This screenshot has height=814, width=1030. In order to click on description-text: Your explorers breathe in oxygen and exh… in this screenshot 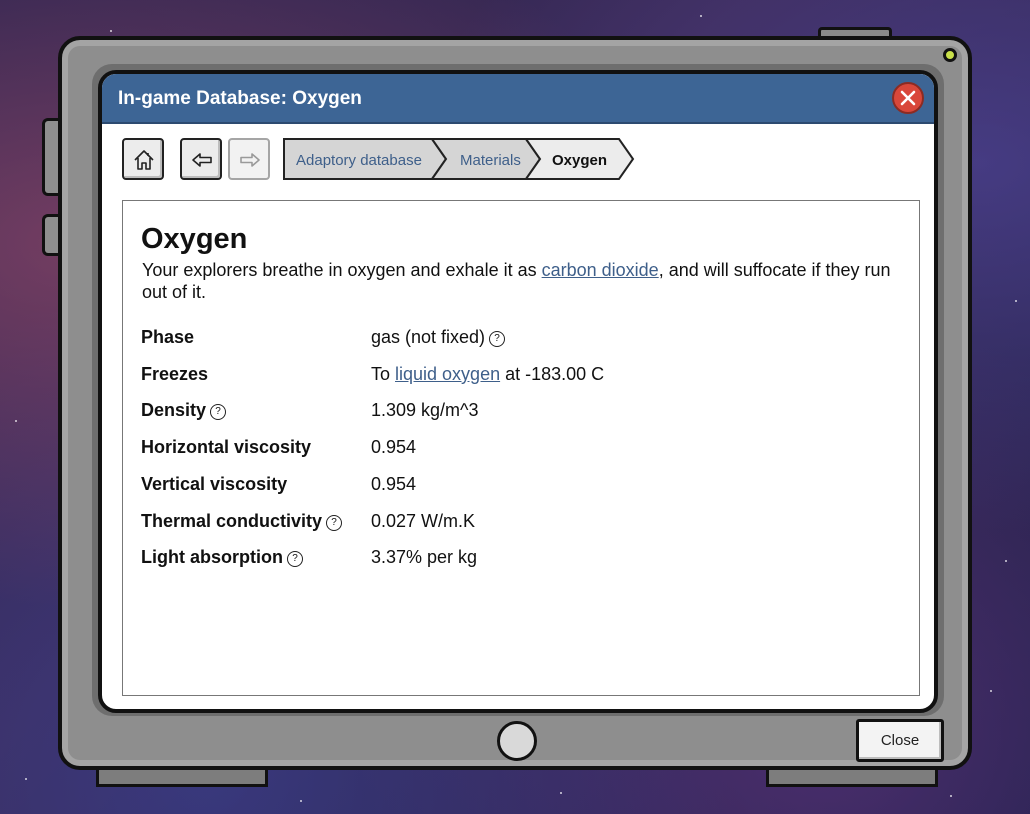, I will do `click(342, 270)`.